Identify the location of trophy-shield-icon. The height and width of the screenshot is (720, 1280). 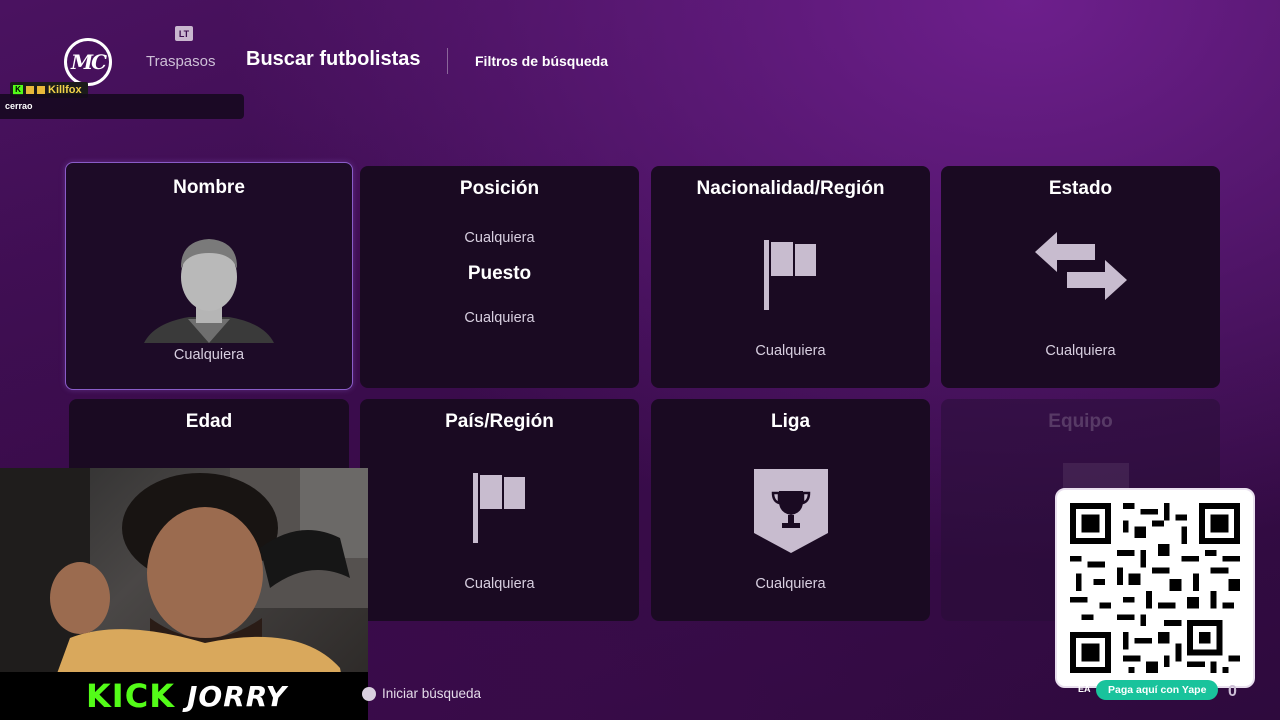
(790, 511).